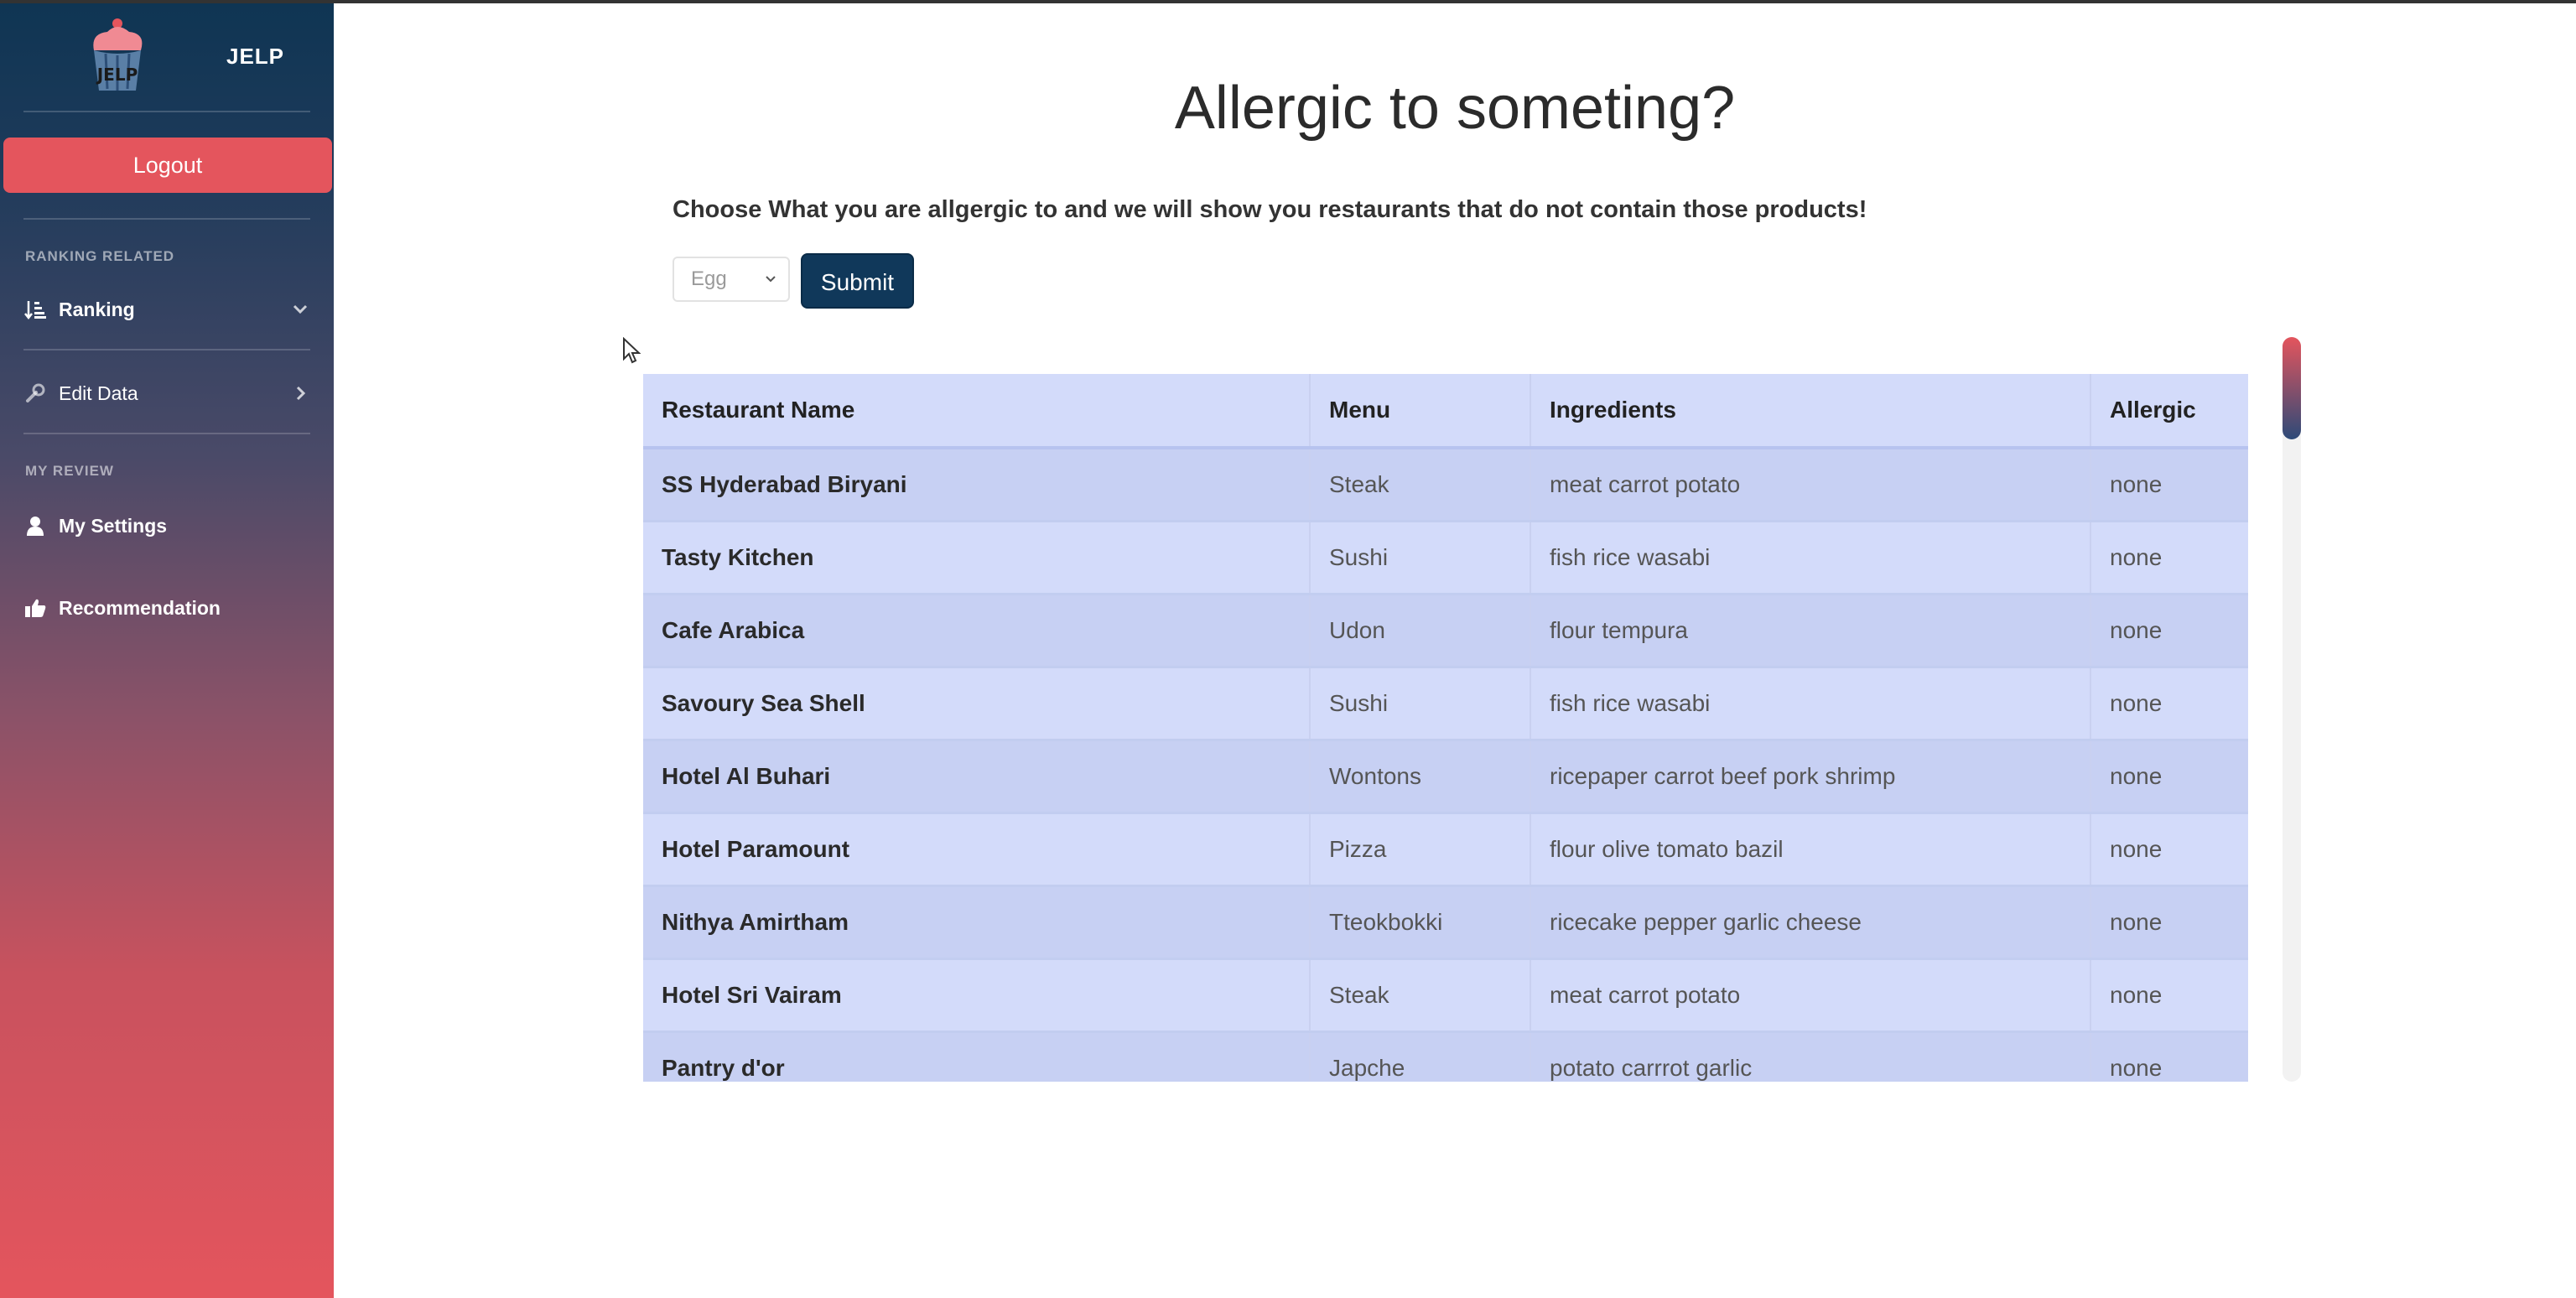 This screenshot has width=2576, height=1298. I want to click on sidebar-item-label: Recommendation, so click(140, 607).